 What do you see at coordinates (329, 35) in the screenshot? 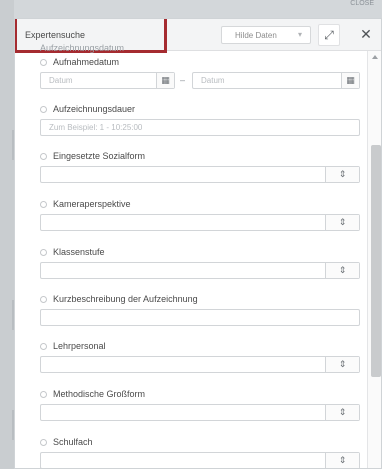
I see `expand-icon: ⤢` at bounding box center [329, 35].